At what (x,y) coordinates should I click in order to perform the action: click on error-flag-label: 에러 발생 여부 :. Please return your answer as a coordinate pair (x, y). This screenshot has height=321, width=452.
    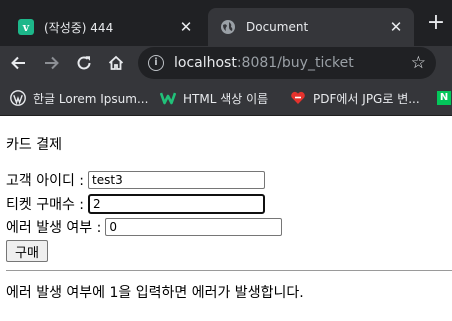
    Looking at the image, I should click on (54, 228).